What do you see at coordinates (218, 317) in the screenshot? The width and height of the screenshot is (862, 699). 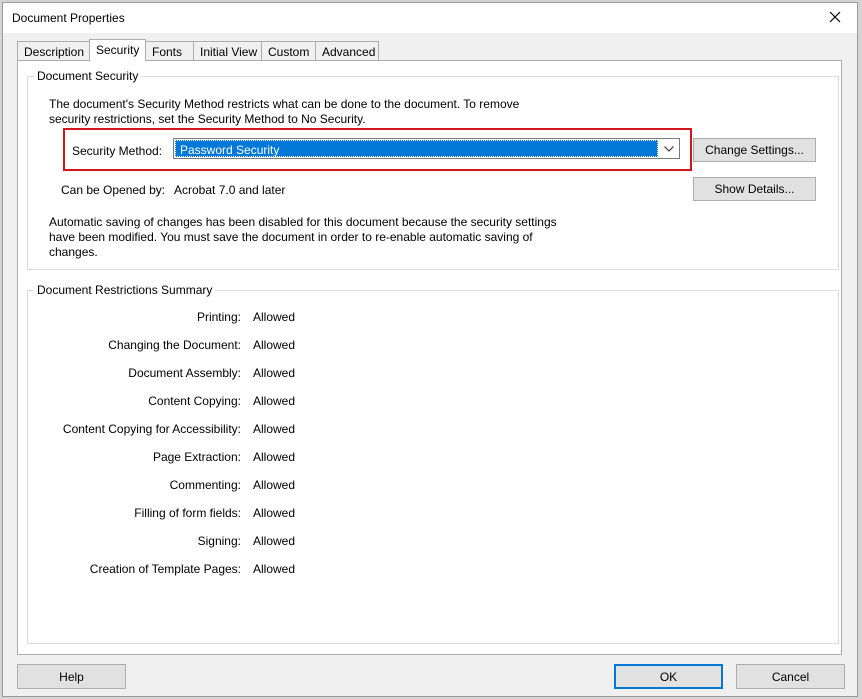 I see `restriction-label: Printing:` at bounding box center [218, 317].